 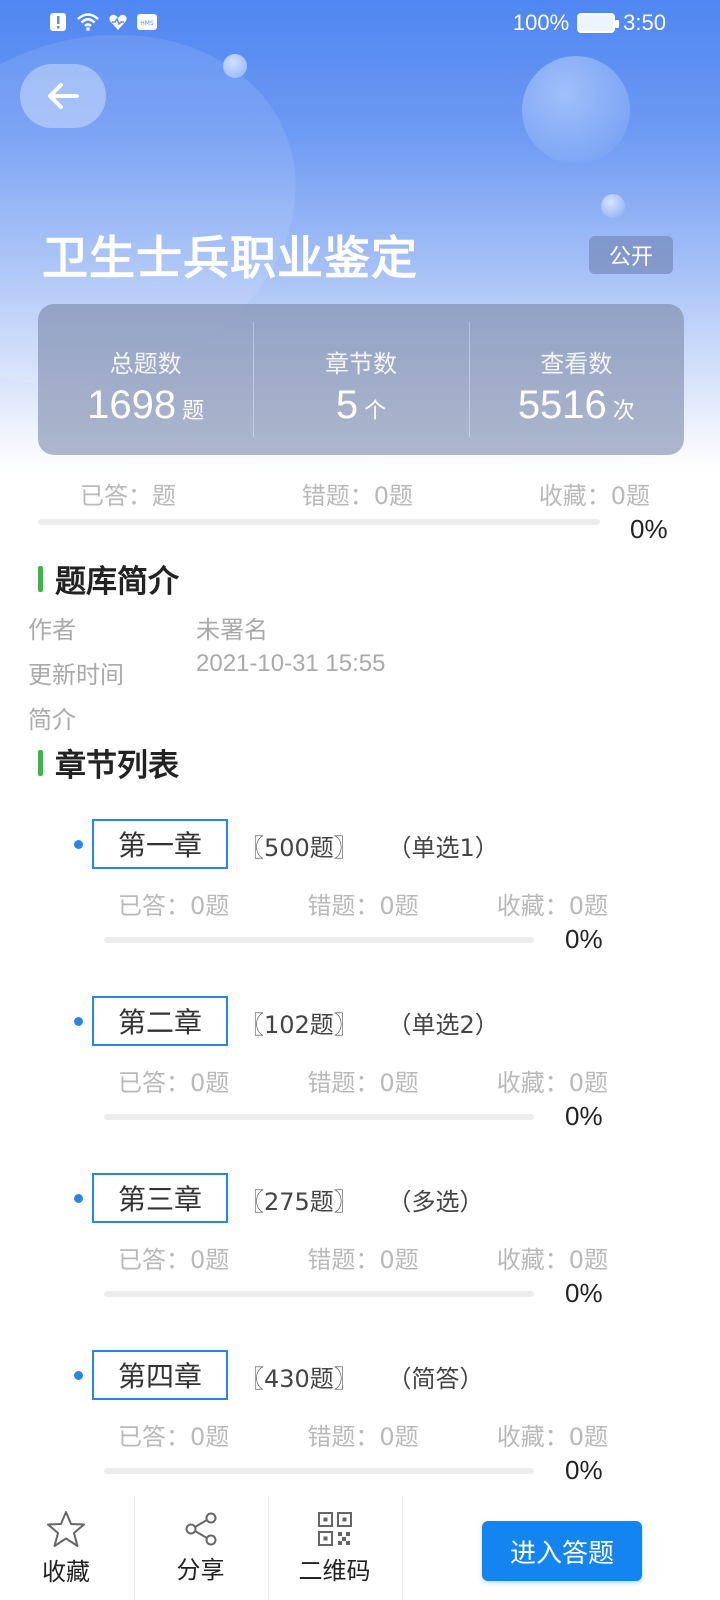 What do you see at coordinates (160, 1375) in the screenshot?
I see `chapter-name: 第四章` at bounding box center [160, 1375].